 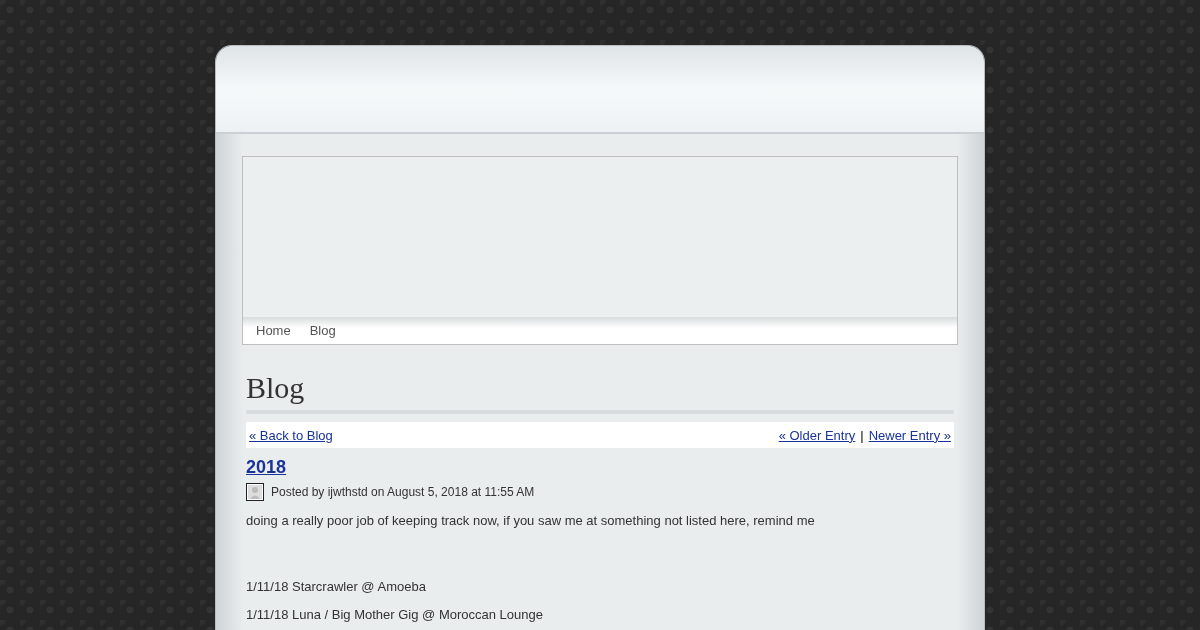 I want to click on post-meta: Posted by ijwthstd on August 5, 2018 at 11:55 AM, so click(x=403, y=492).